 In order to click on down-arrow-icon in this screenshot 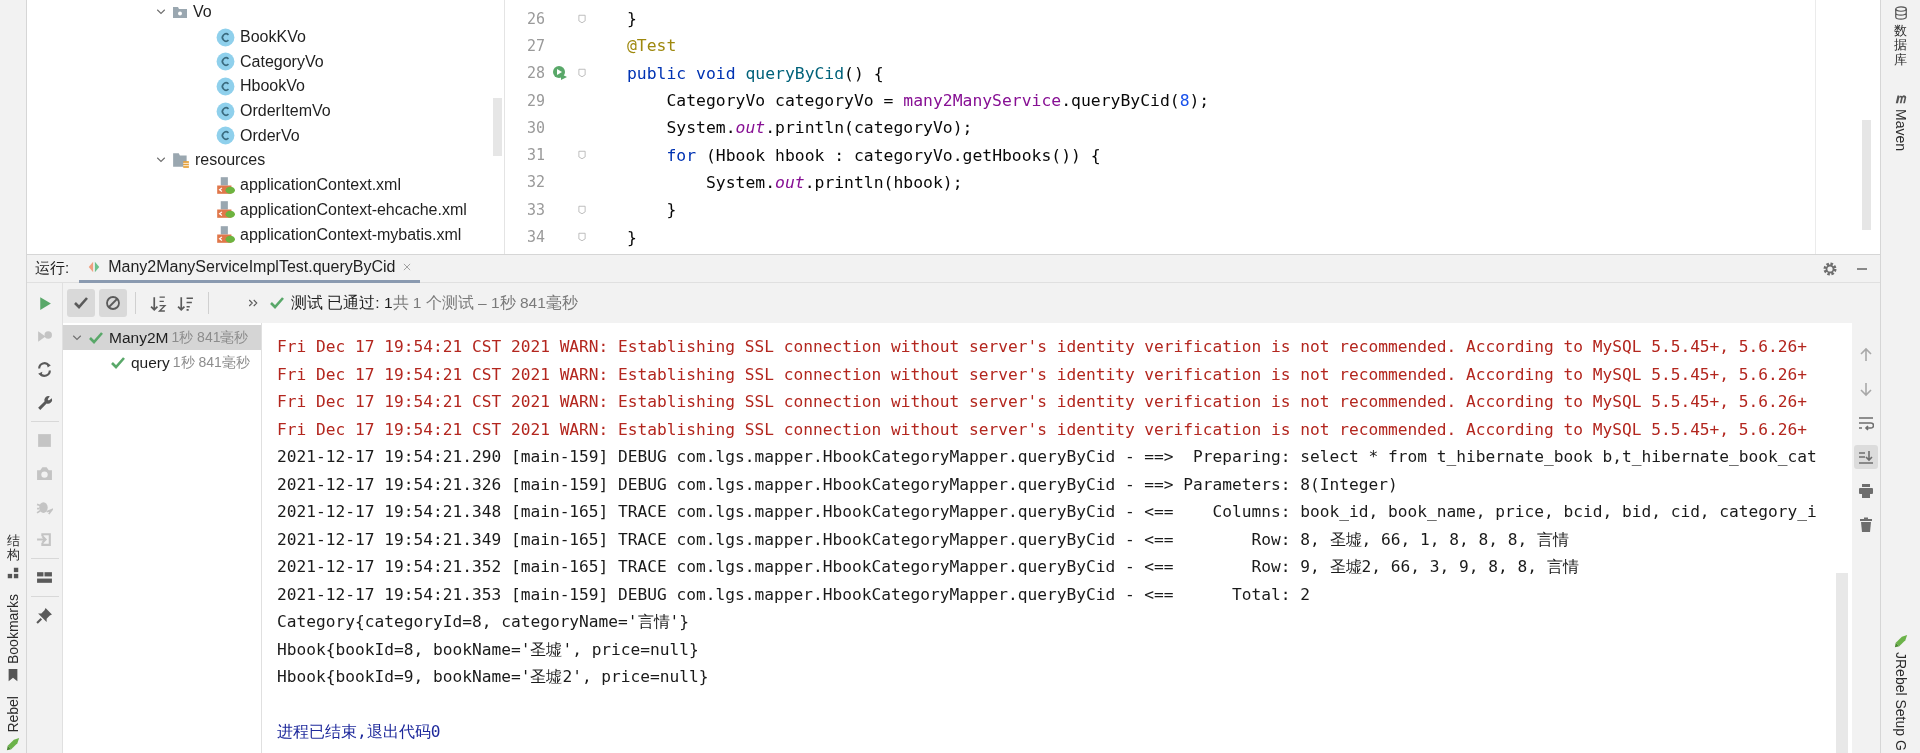, I will do `click(1866, 389)`.